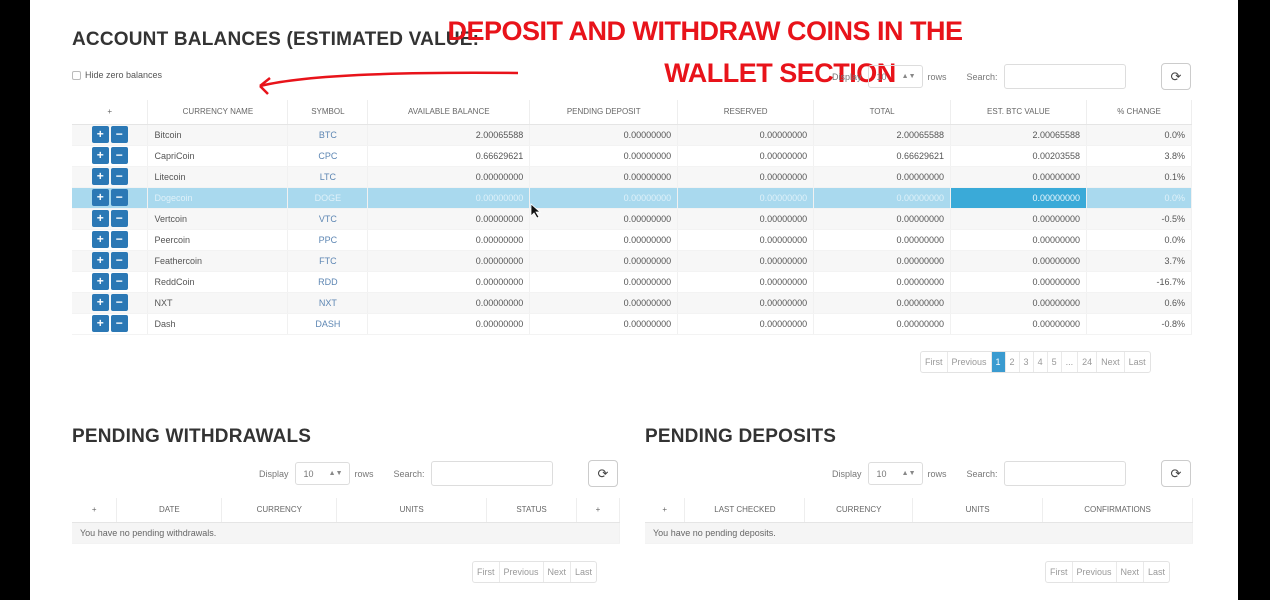  Describe the element at coordinates (1041, 362) in the screenshot. I see `pager-item: 4` at that location.